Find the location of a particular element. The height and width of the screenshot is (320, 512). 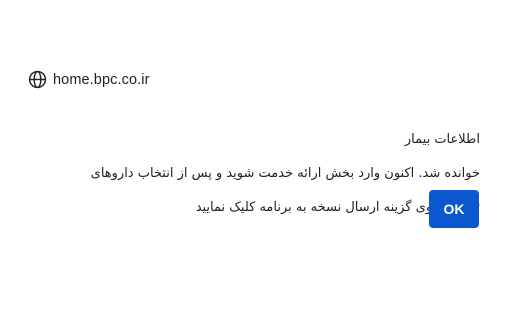

globe-icon is located at coordinates (37, 79).